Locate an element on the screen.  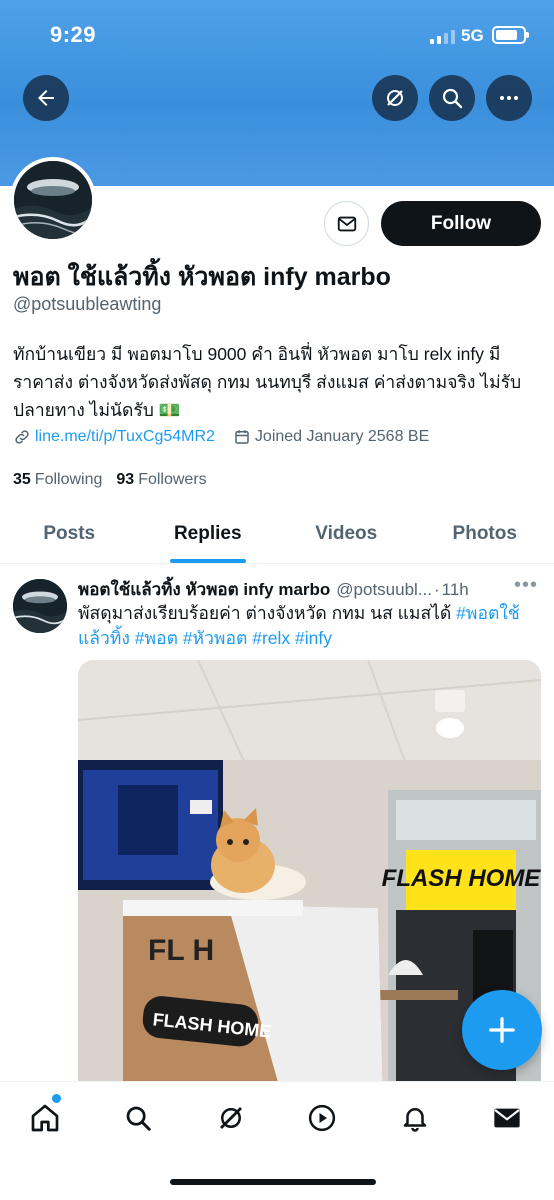
tab-videos-label: Videos is located at coordinates (346, 533).